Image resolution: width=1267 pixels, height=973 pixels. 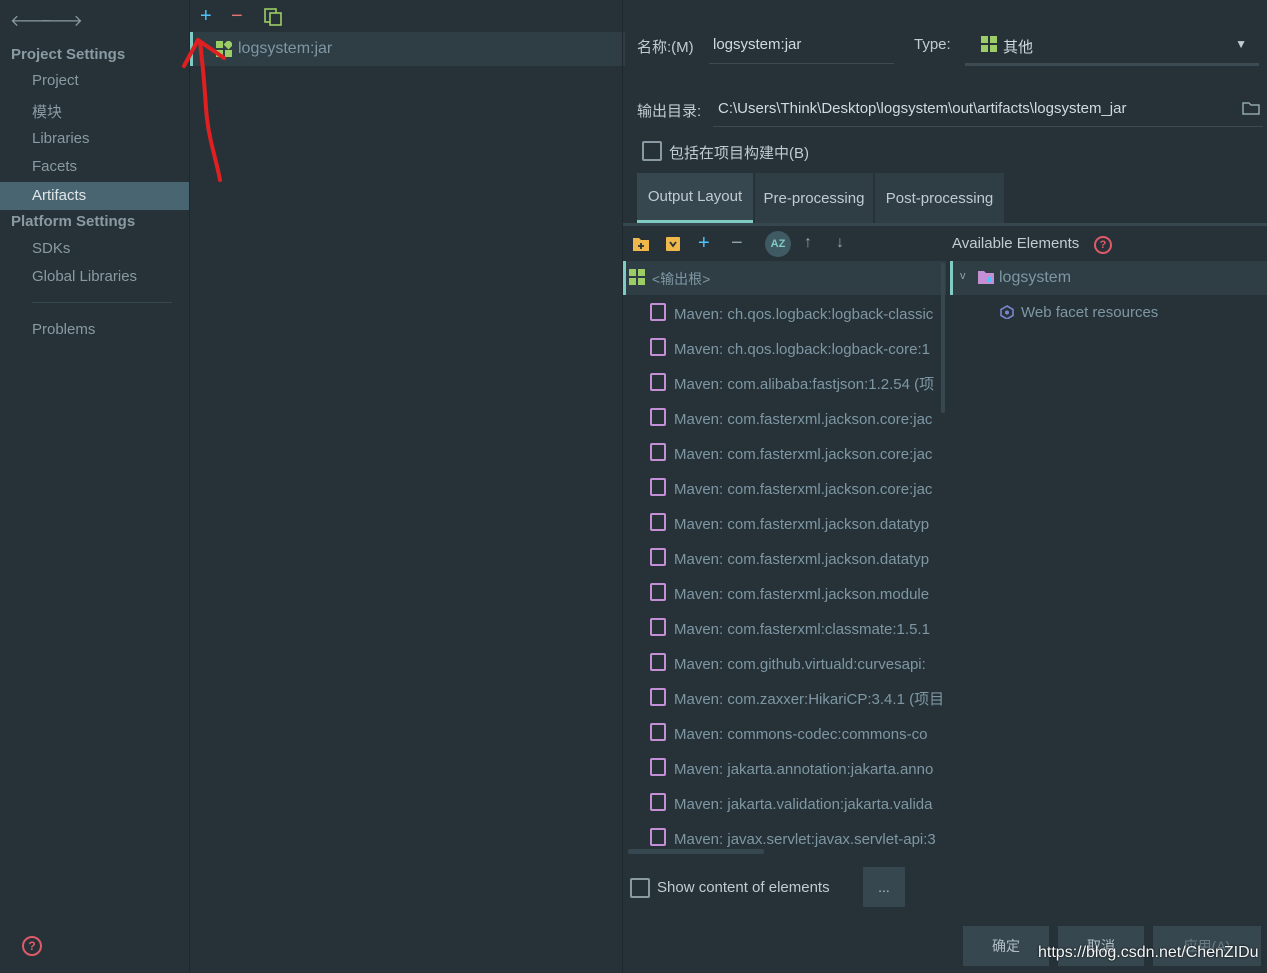 What do you see at coordinates (55, 80) in the screenshot?
I see `sidebar-item-project: Project` at bounding box center [55, 80].